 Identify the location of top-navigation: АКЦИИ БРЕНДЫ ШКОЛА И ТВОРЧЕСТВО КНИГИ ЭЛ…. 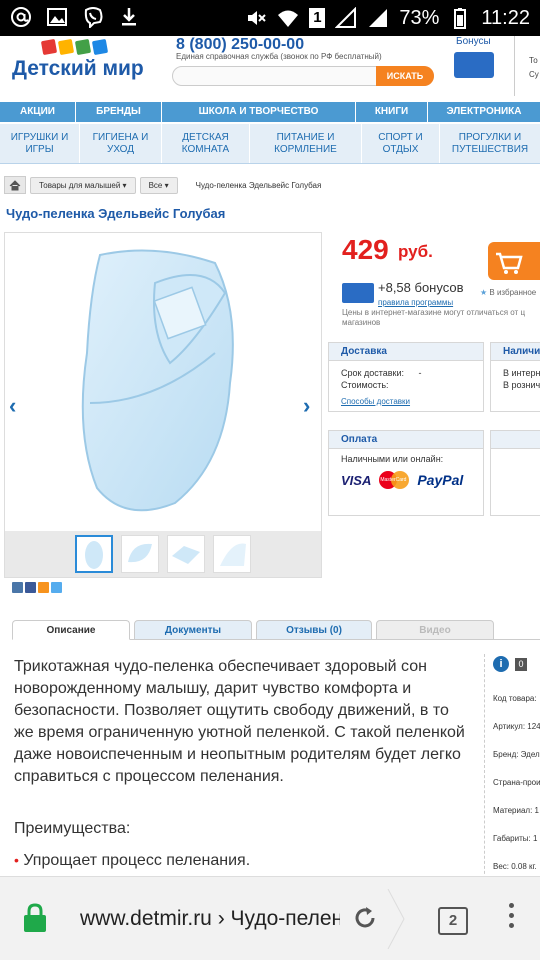
(270, 112).